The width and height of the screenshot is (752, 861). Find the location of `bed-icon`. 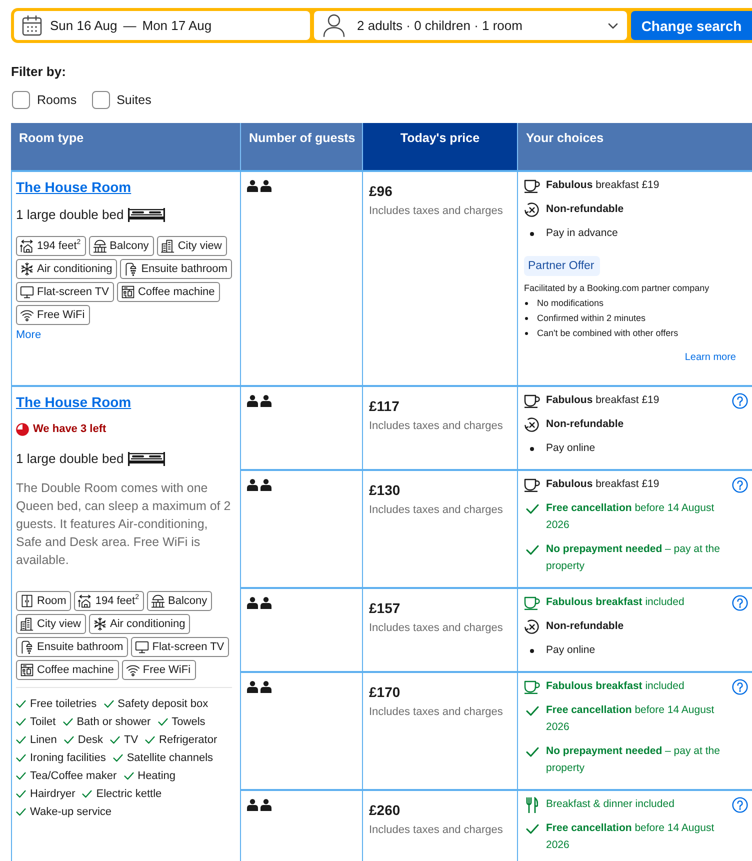

bed-icon is located at coordinates (146, 215).